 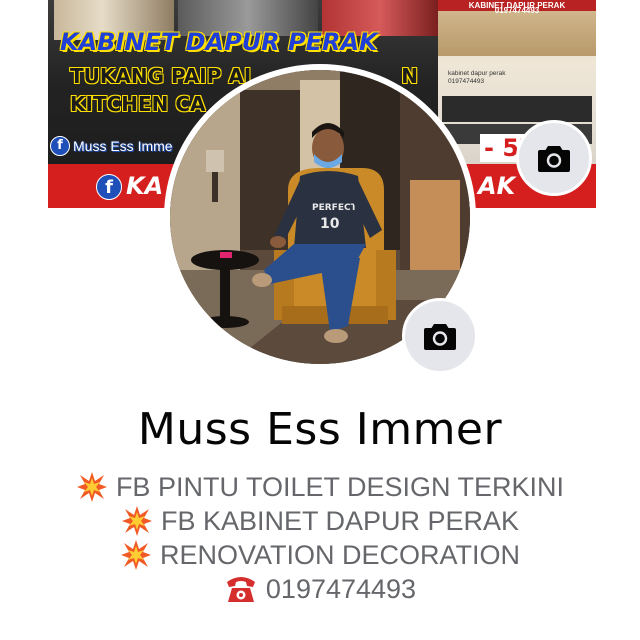 I want to click on bio-line: 0197474493, so click(x=320, y=589).